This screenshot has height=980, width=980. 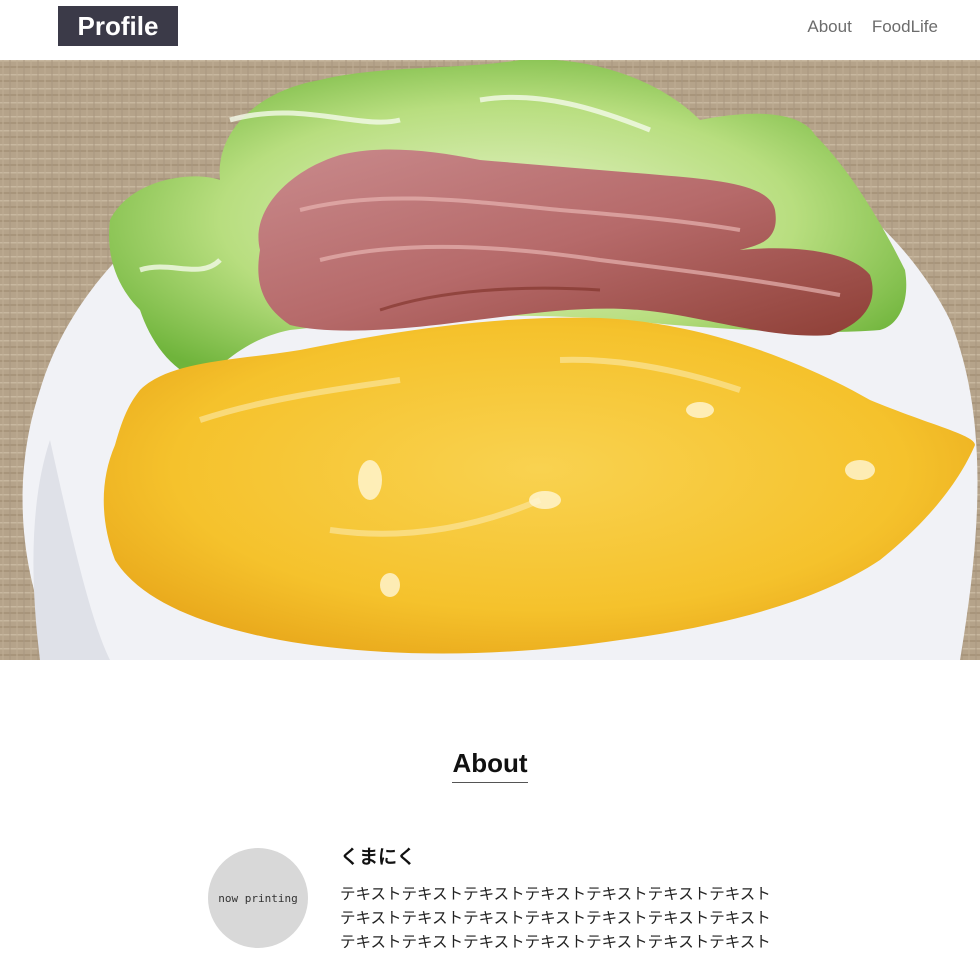 I want to click on avatar-placeholder-text: now printing, so click(x=258, y=898).